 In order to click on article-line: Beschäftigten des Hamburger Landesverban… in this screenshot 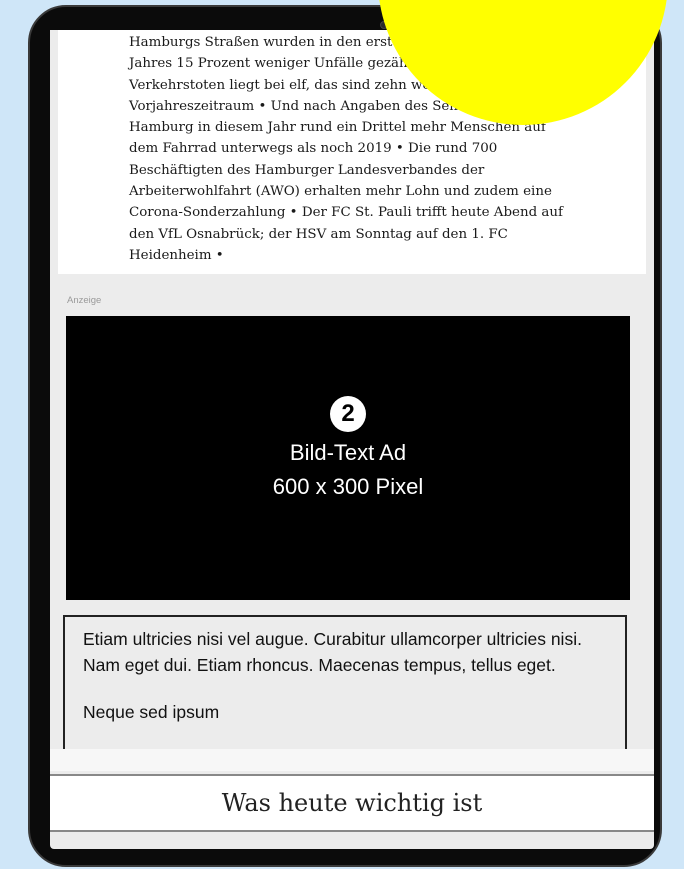, I will do `click(307, 170)`.